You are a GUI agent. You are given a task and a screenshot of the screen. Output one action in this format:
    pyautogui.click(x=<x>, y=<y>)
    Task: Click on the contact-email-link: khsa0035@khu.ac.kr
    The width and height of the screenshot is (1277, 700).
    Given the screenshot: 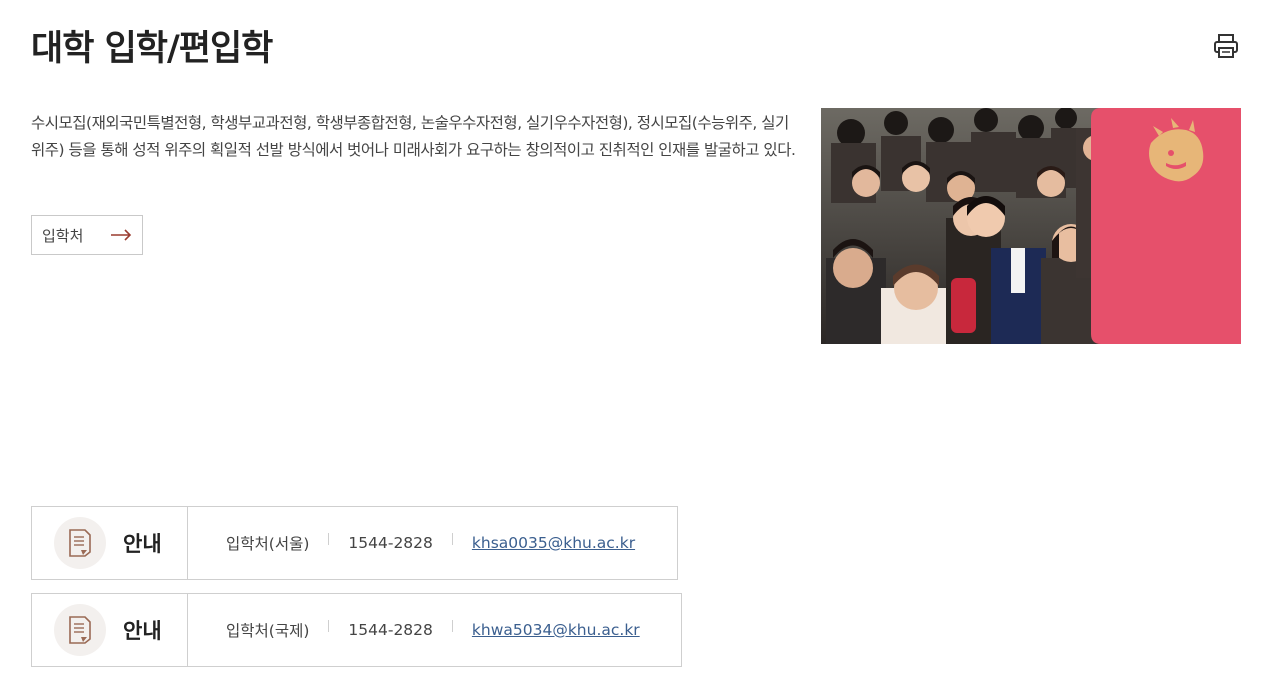 What is the action you would take?
    pyautogui.click(x=553, y=543)
    